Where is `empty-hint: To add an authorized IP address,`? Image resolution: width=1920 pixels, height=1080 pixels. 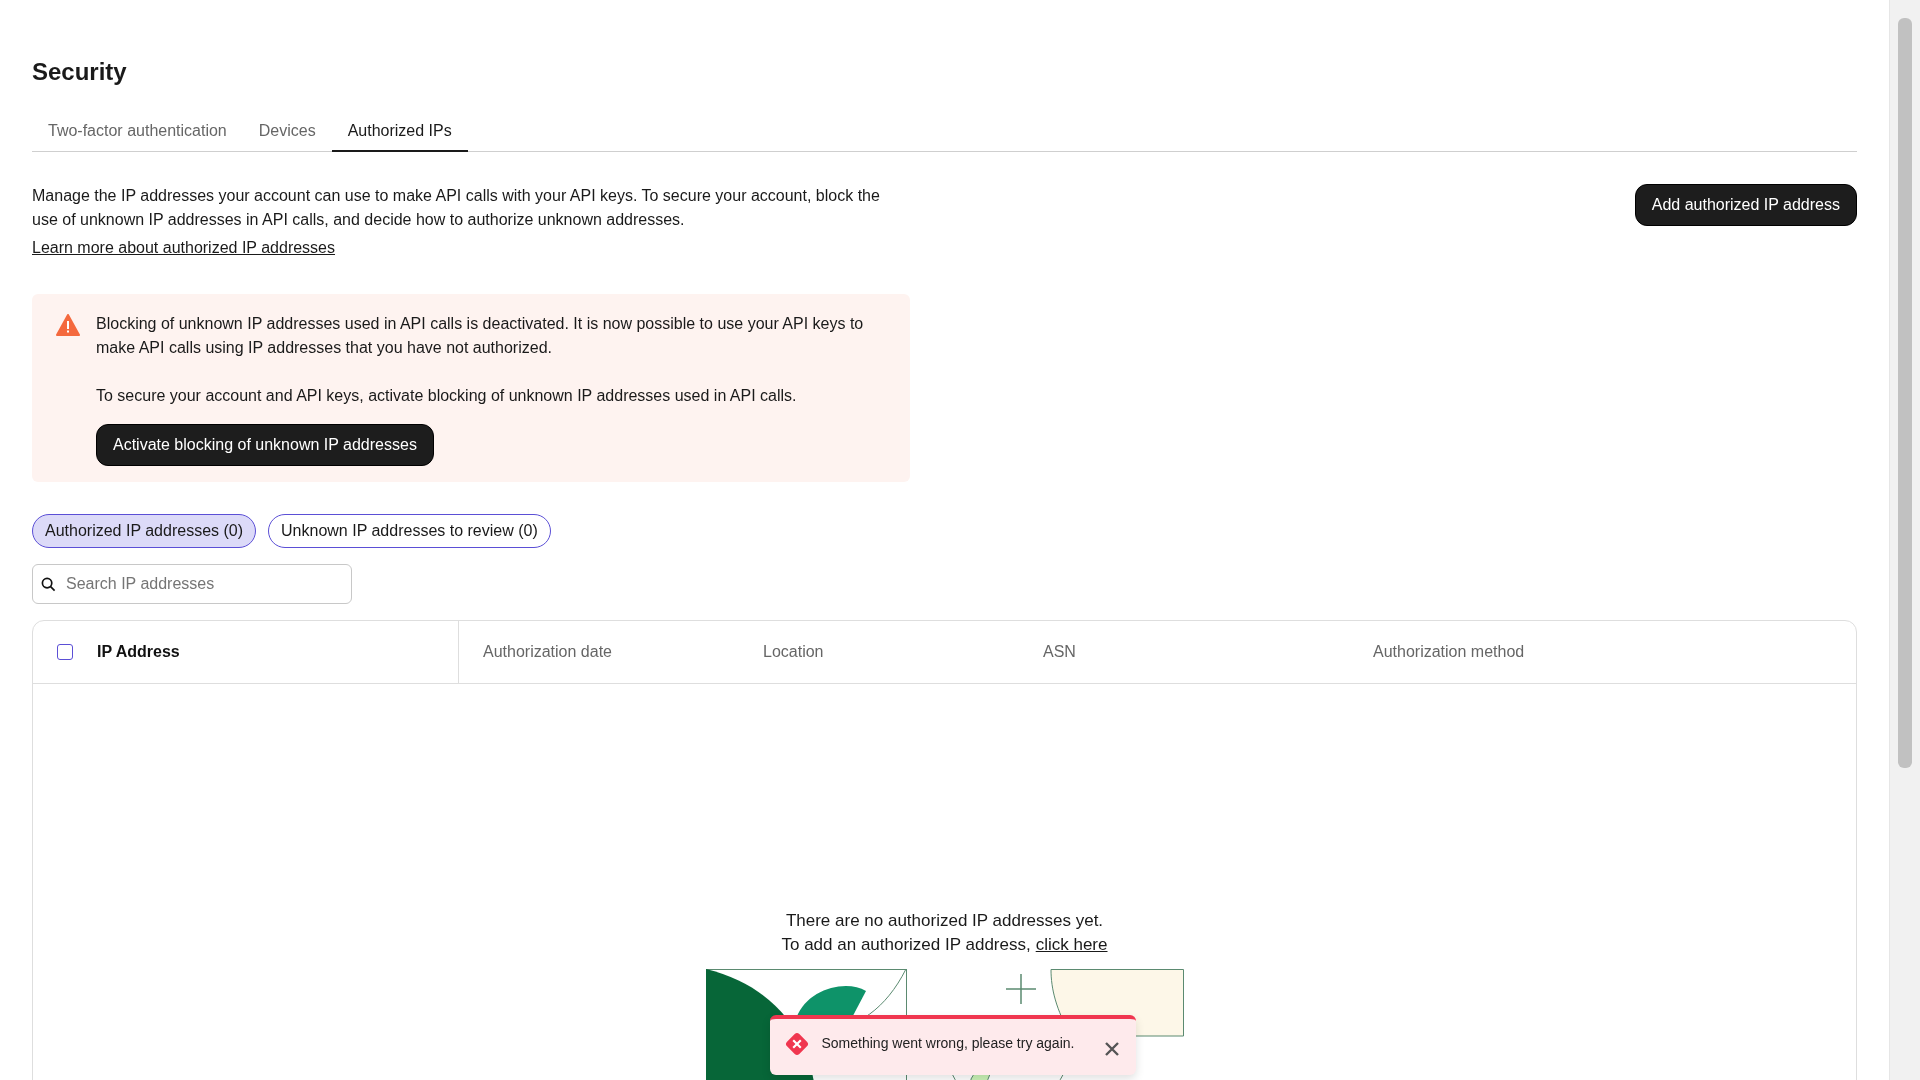 empty-hint: To add an authorized IP address, is located at coordinates (906, 945).